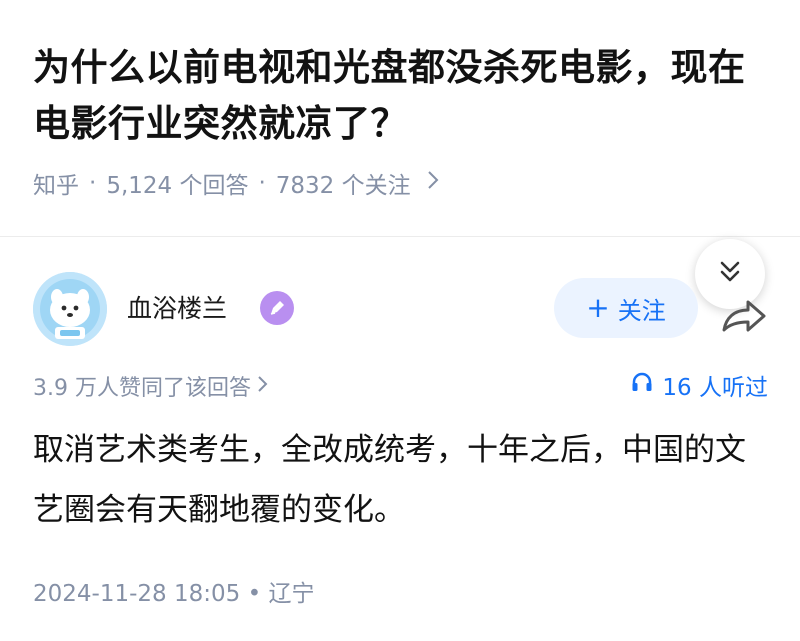 This screenshot has width=800, height=641. What do you see at coordinates (641, 310) in the screenshot?
I see `follow-label: 关注` at bounding box center [641, 310].